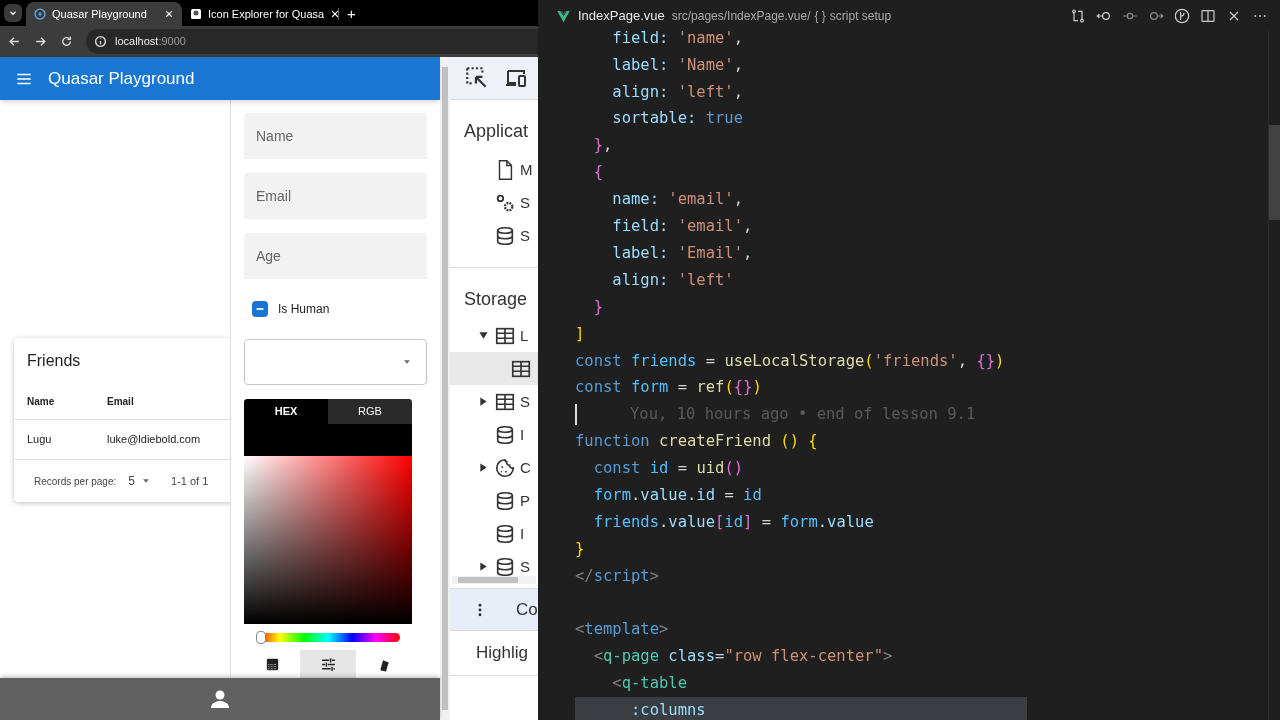 The image size is (1280, 720). Describe the element at coordinates (41, 402) in the screenshot. I see `column-header: Name` at that location.